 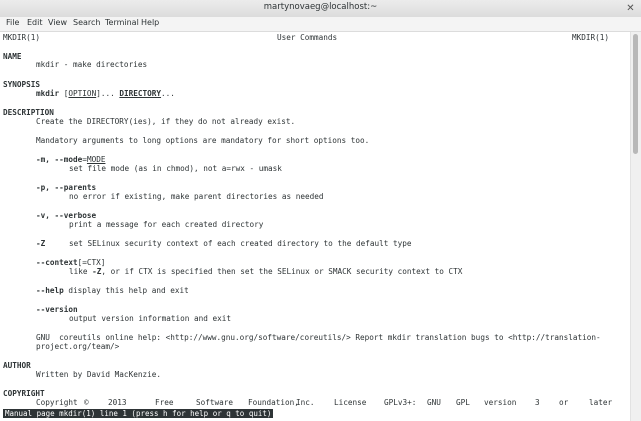 What do you see at coordinates (57, 262) in the screenshot?
I see `opt-context-name: --context` at bounding box center [57, 262].